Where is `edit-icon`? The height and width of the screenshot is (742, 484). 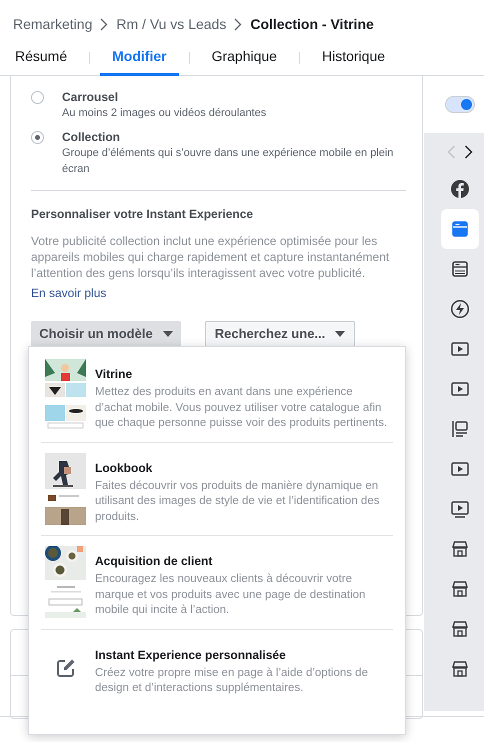 edit-icon is located at coordinates (66, 668).